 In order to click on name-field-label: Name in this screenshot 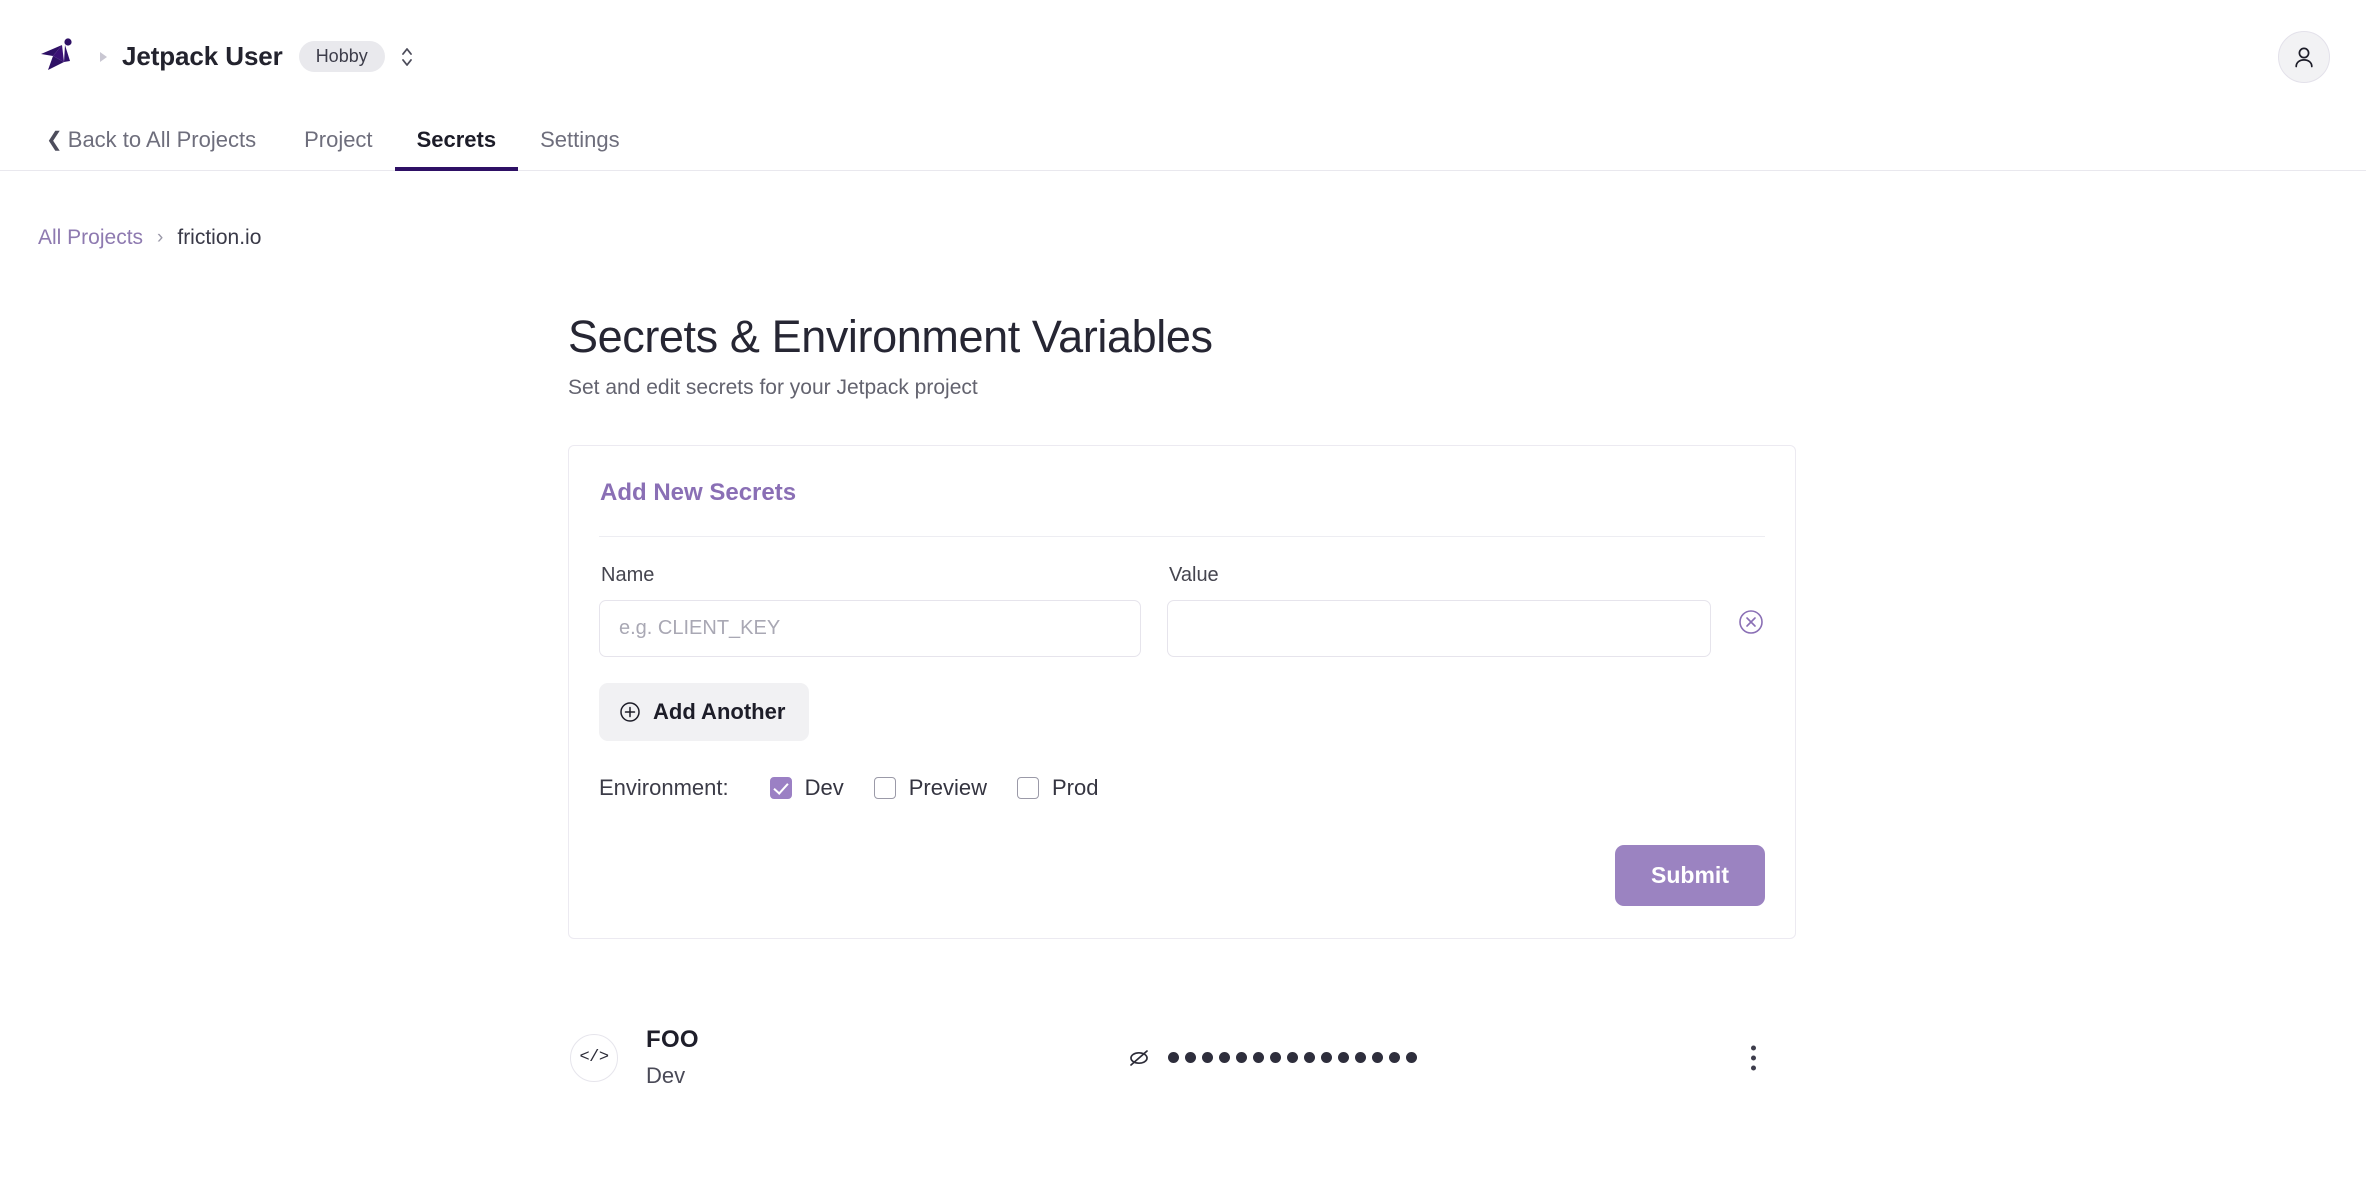, I will do `click(628, 574)`.